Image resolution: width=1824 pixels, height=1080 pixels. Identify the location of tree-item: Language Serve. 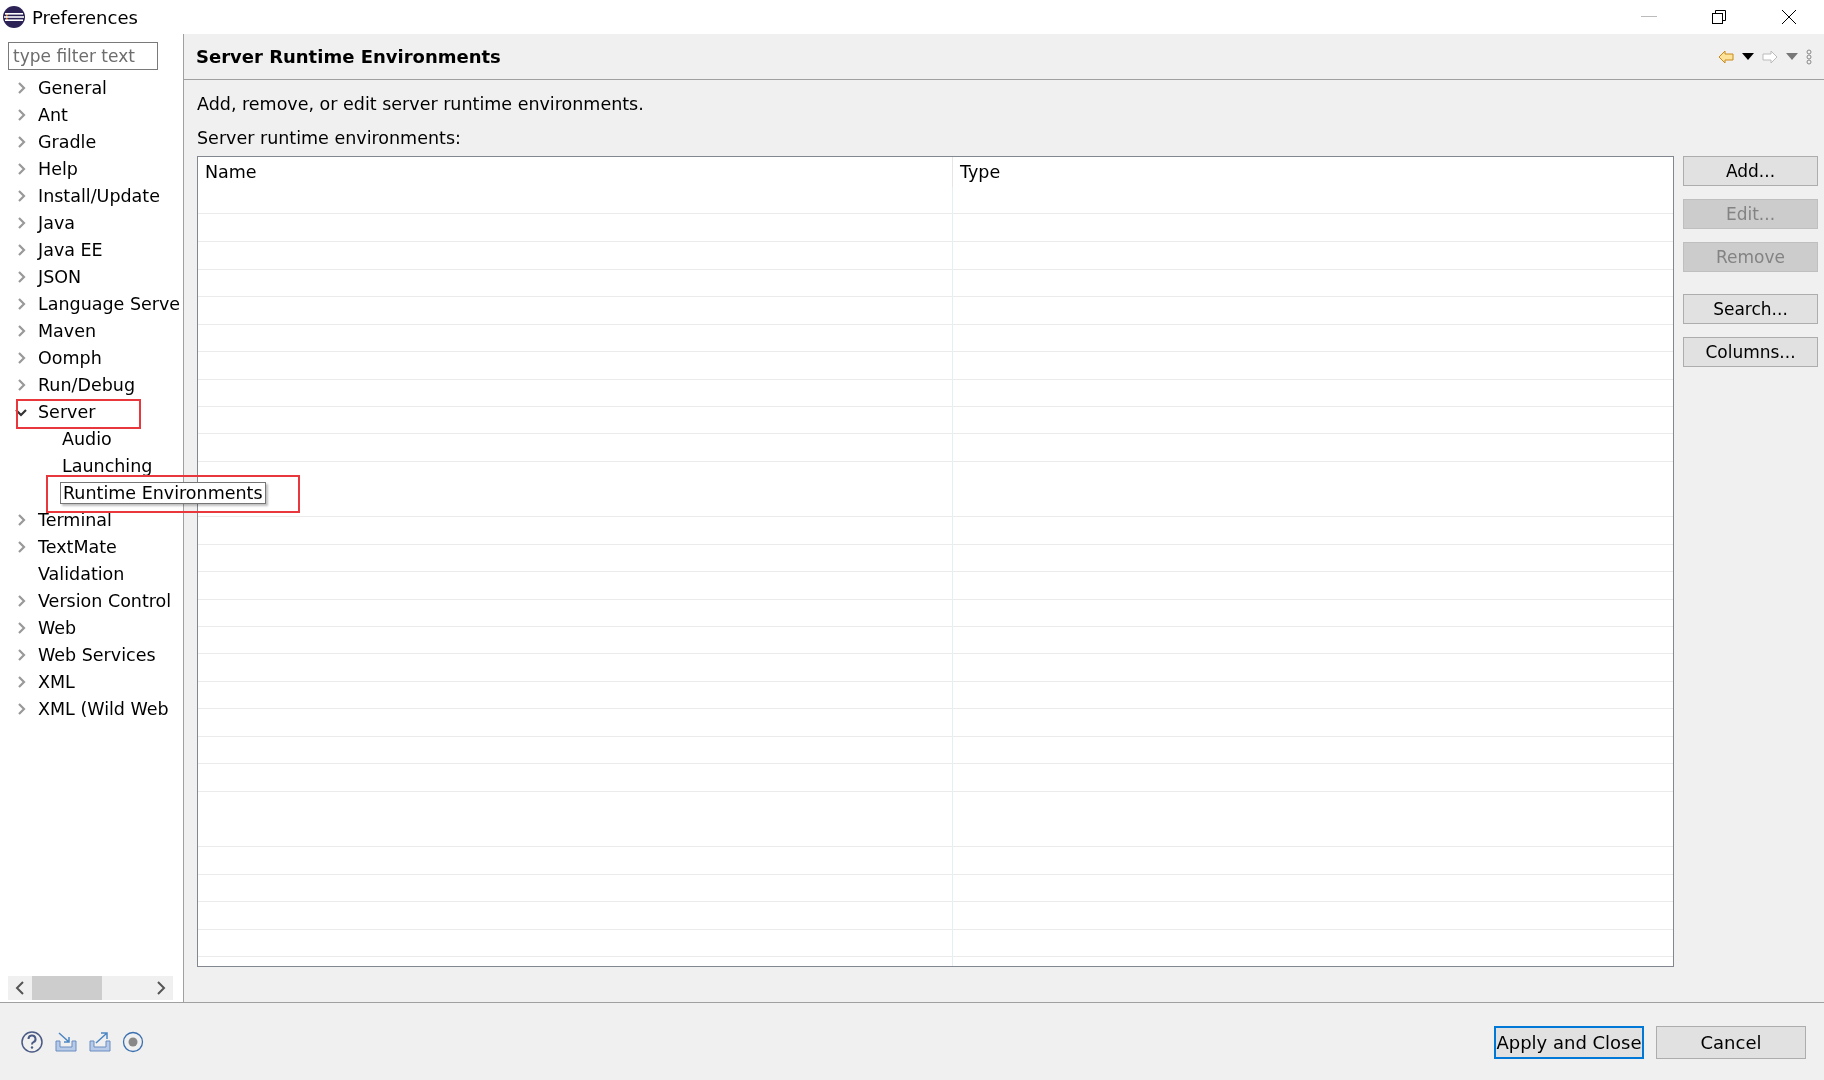
(109, 303).